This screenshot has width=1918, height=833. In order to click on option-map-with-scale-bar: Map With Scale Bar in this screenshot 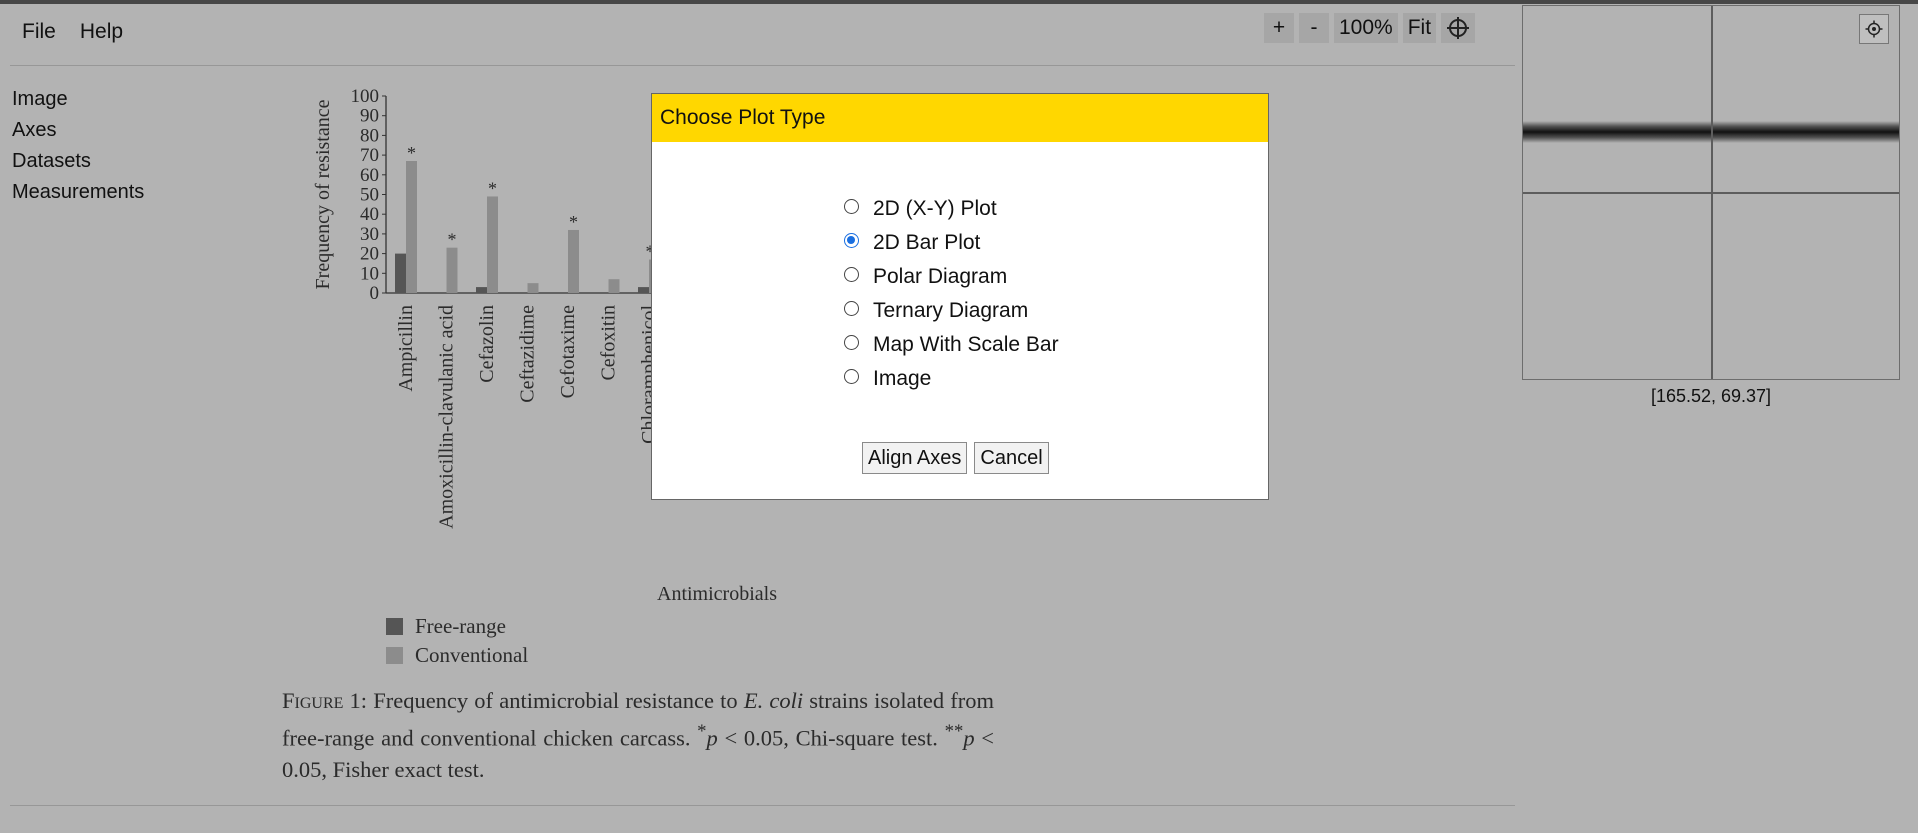, I will do `click(951, 345)`.